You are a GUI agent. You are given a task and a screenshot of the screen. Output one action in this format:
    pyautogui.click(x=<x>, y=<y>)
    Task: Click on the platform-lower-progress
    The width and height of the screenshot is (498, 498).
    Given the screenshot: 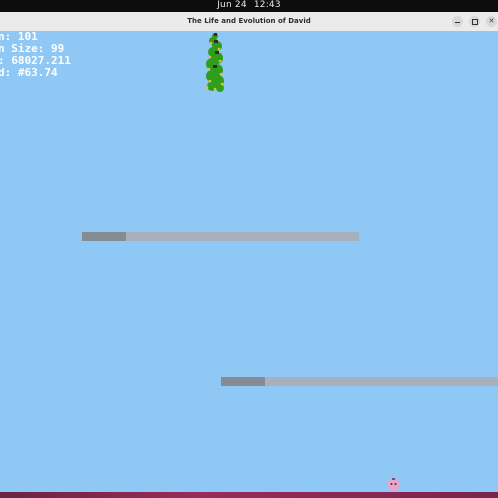 What is the action you would take?
    pyautogui.click(x=243, y=381)
    